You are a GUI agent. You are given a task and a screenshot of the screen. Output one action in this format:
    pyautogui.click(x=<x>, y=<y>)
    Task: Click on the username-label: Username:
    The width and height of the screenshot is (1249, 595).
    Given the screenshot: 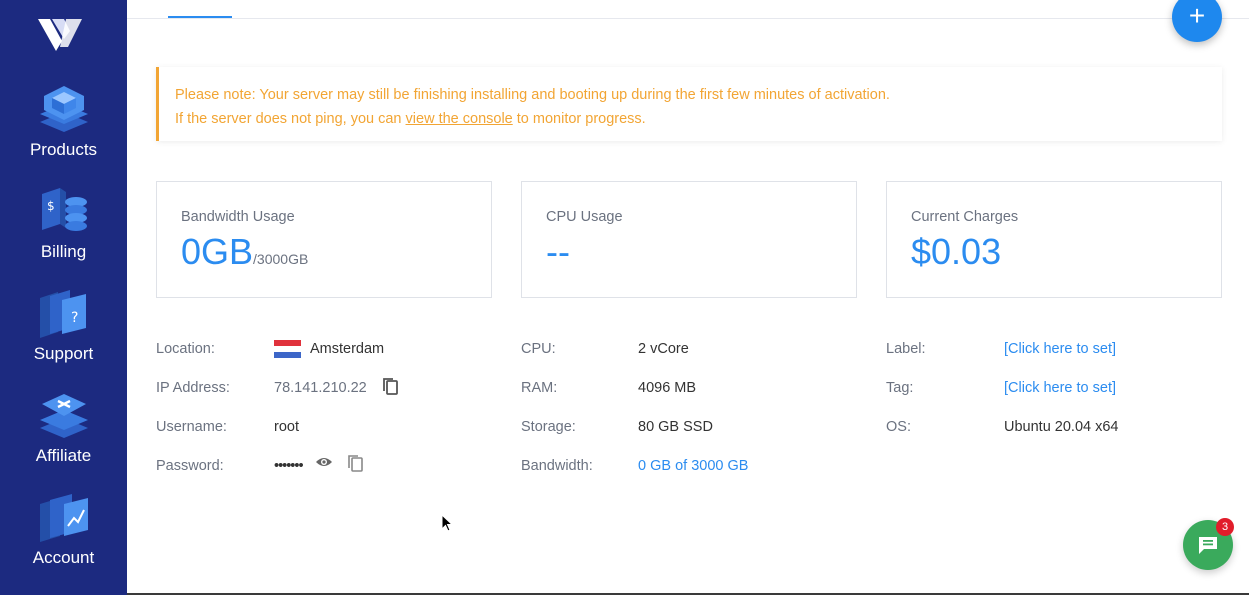 What is the action you would take?
    pyautogui.click(x=191, y=427)
    